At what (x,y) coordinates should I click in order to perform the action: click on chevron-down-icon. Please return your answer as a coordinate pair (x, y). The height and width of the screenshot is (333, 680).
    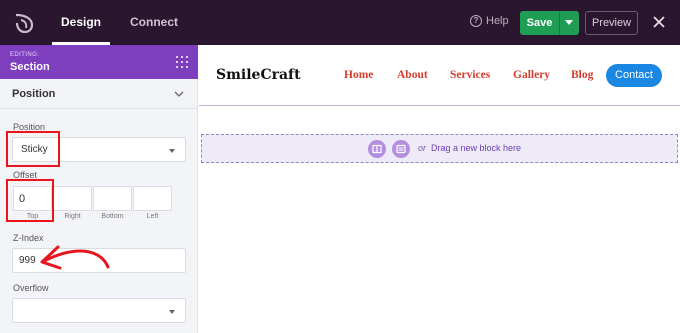
    Looking at the image, I should click on (179, 94).